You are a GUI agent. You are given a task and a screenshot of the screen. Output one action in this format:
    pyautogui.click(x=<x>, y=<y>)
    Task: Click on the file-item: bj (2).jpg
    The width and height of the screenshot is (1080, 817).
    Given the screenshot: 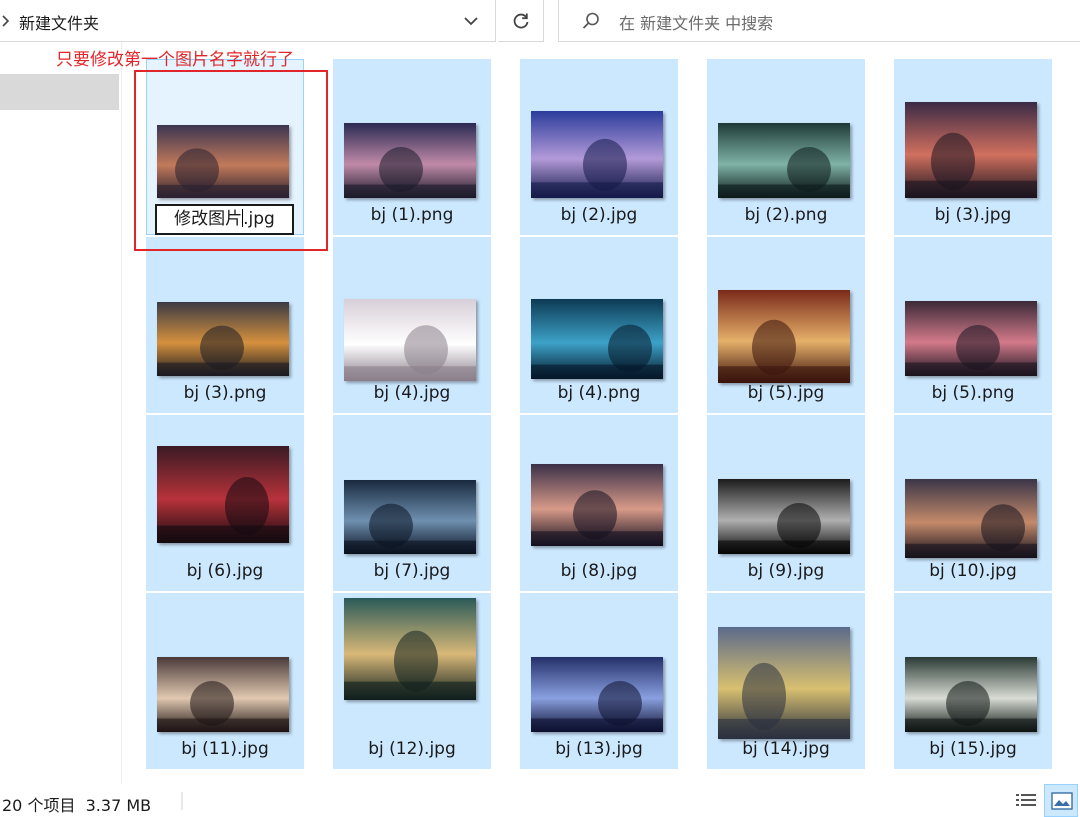 What is the action you would take?
    pyautogui.click(x=599, y=147)
    